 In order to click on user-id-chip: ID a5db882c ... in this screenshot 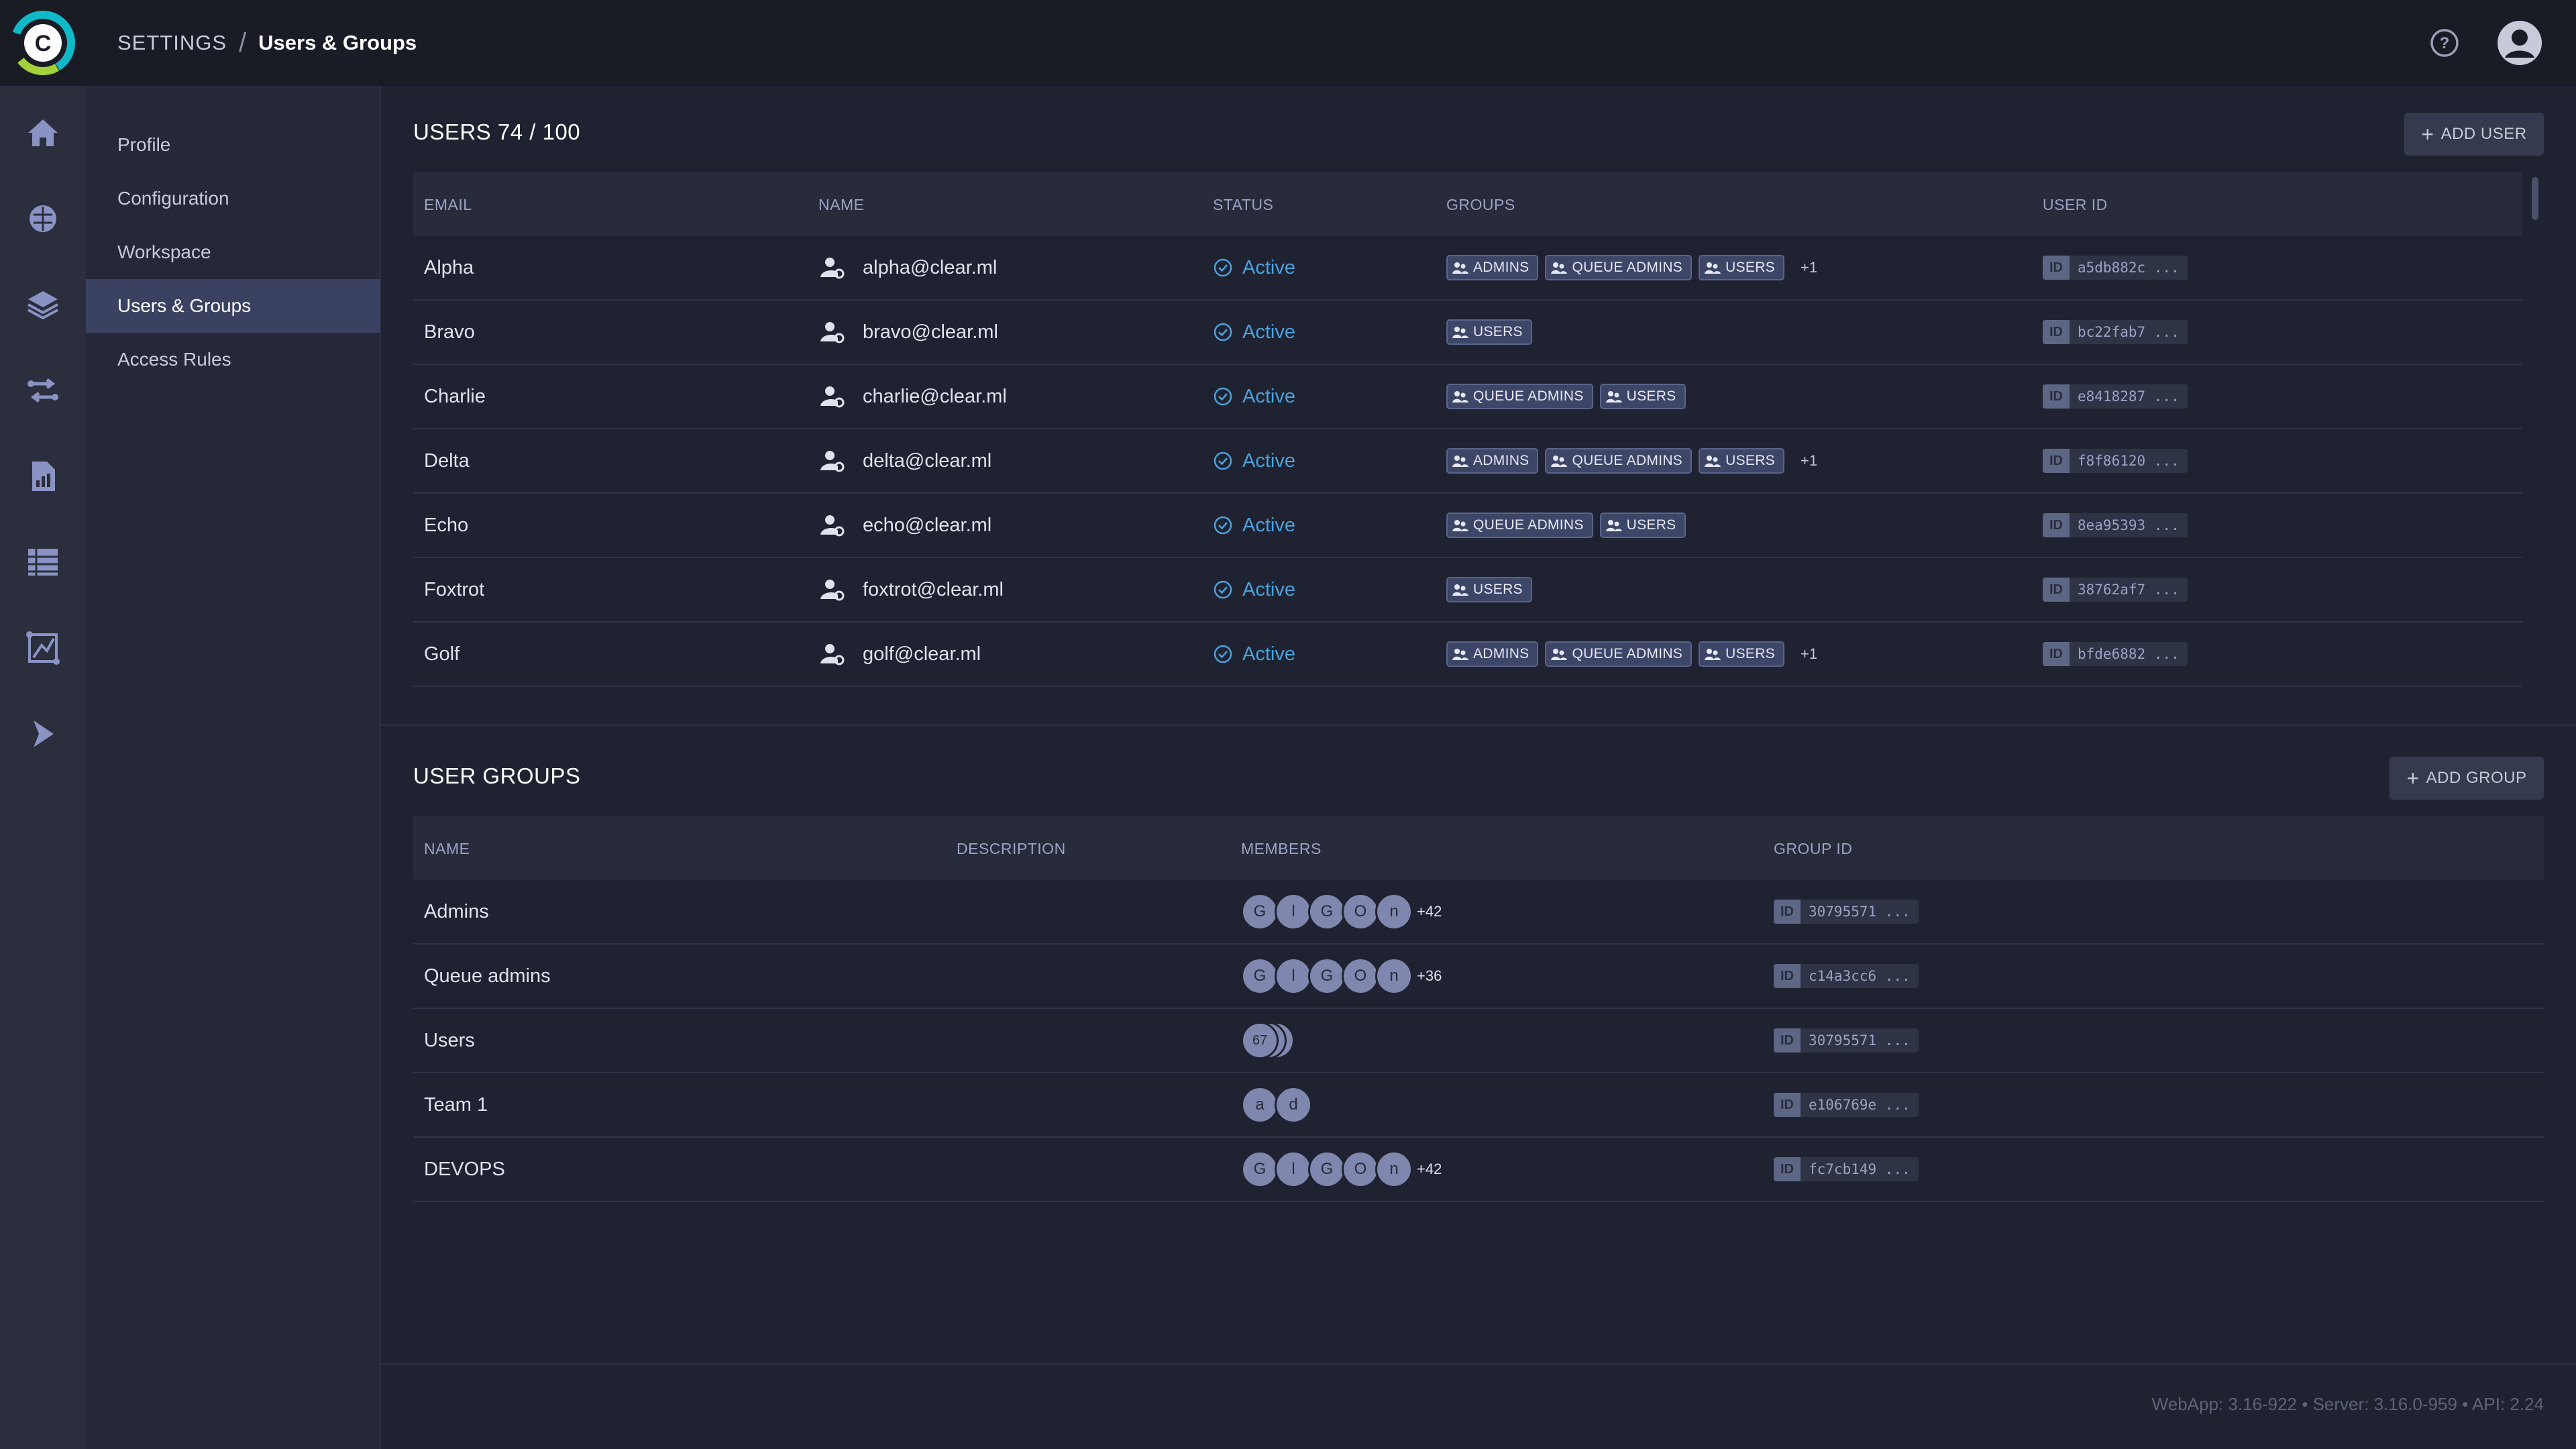, I will do `click(2115, 268)`.